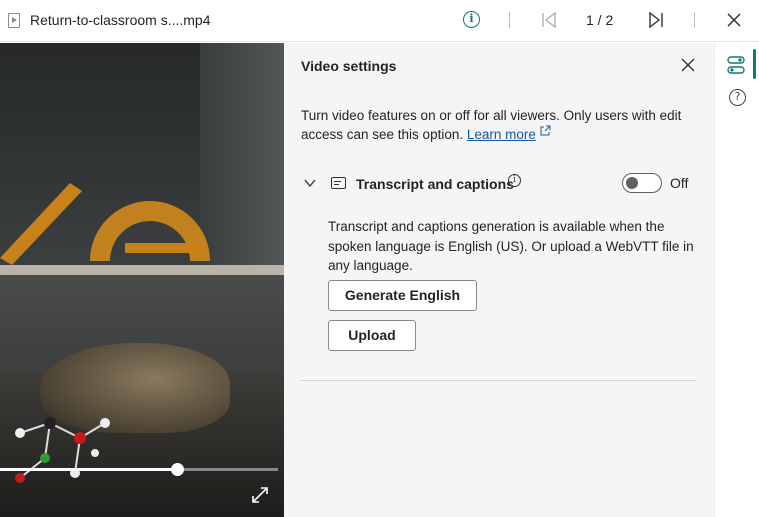  I want to click on upload-button: Upload, so click(372, 335).